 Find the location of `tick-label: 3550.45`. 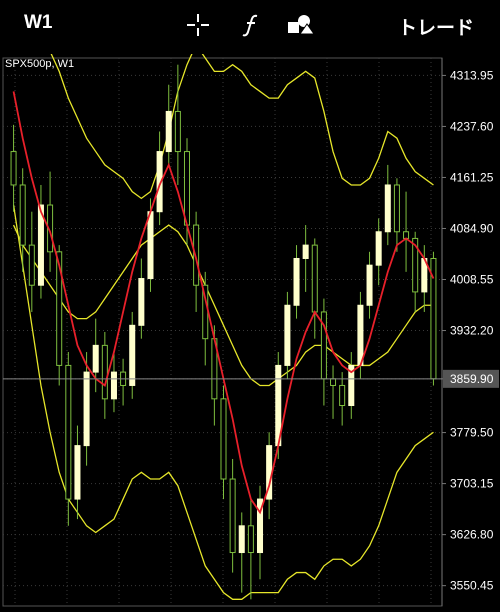

tick-label: 3550.45 is located at coordinates (472, 586).